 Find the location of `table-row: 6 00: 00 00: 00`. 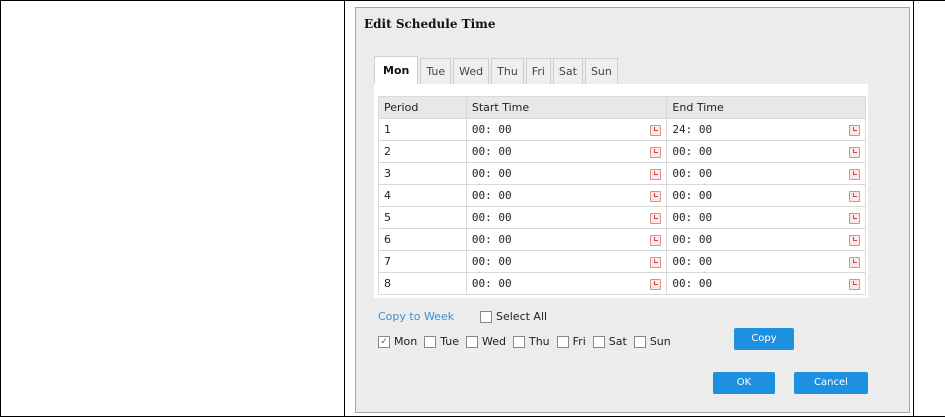

table-row: 6 00: 00 00: 00 is located at coordinates (622, 239).